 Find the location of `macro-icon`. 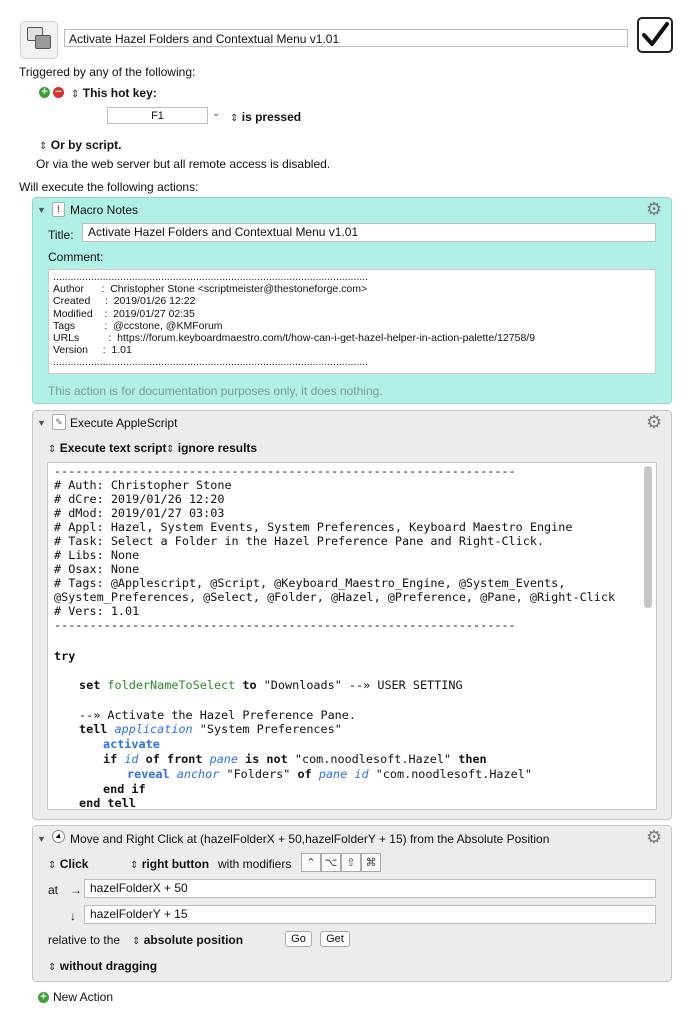

macro-icon is located at coordinates (39, 40).